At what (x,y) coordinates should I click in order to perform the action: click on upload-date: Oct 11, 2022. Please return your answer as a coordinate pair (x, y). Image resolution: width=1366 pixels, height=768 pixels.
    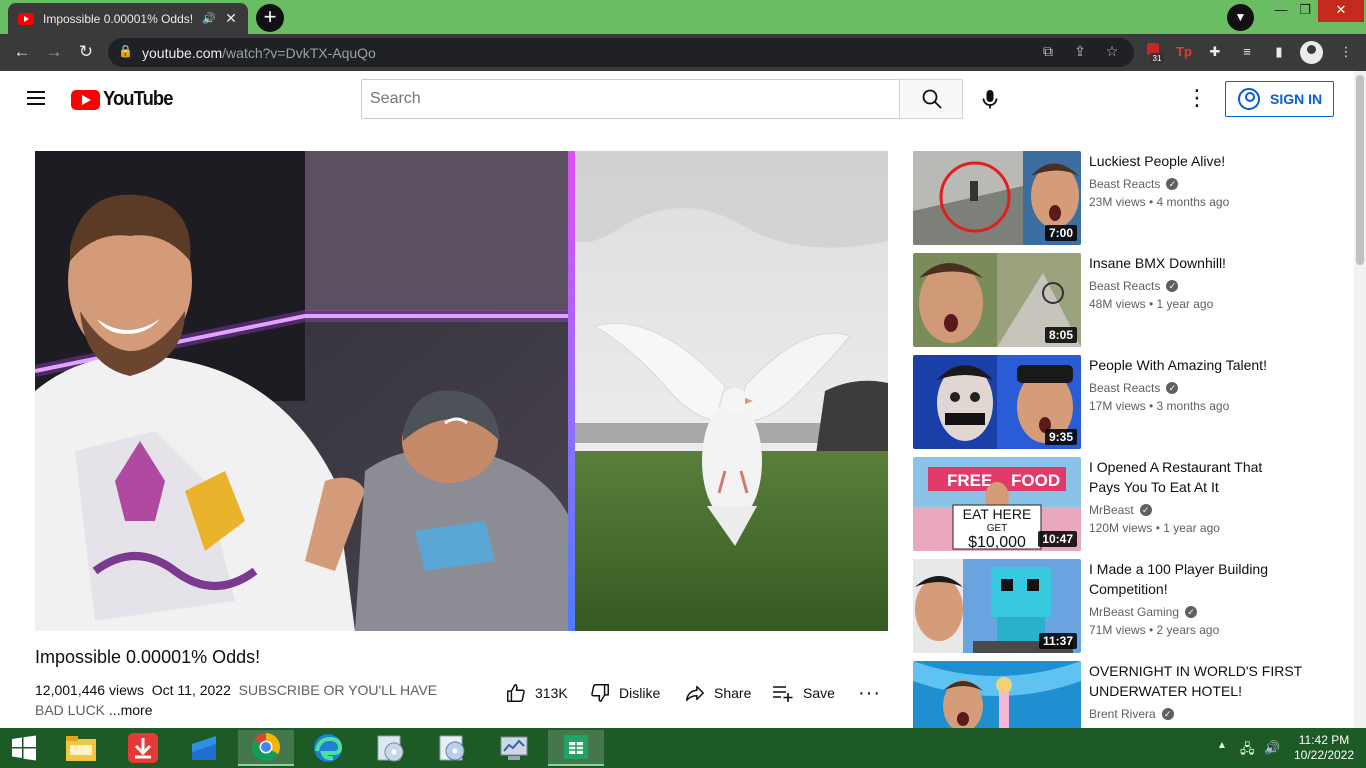
    Looking at the image, I should click on (191, 690).